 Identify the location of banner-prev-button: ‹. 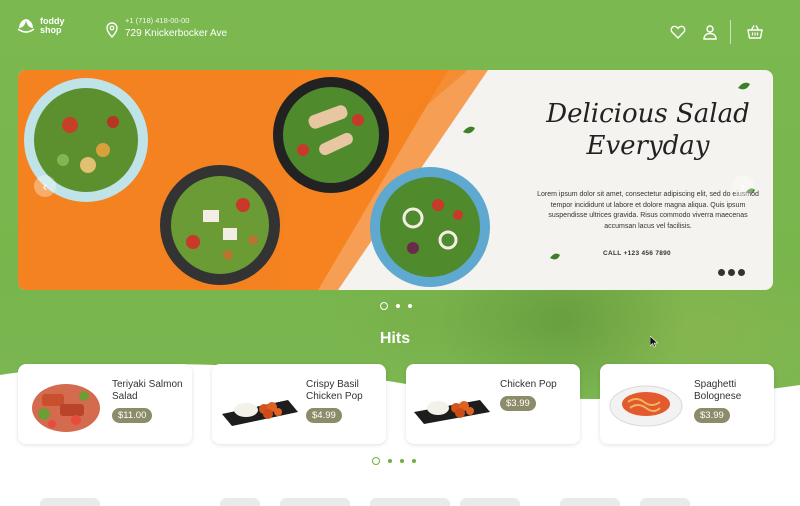
(45, 186).